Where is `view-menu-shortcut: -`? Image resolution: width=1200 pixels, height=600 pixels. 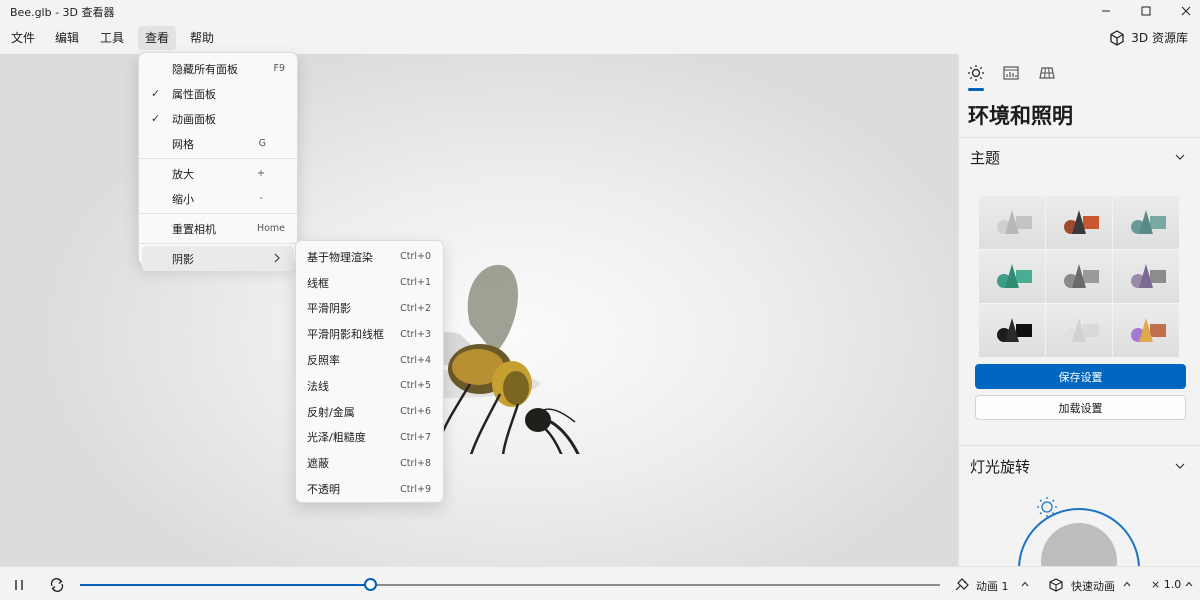 view-menu-shortcut: - is located at coordinates (261, 198).